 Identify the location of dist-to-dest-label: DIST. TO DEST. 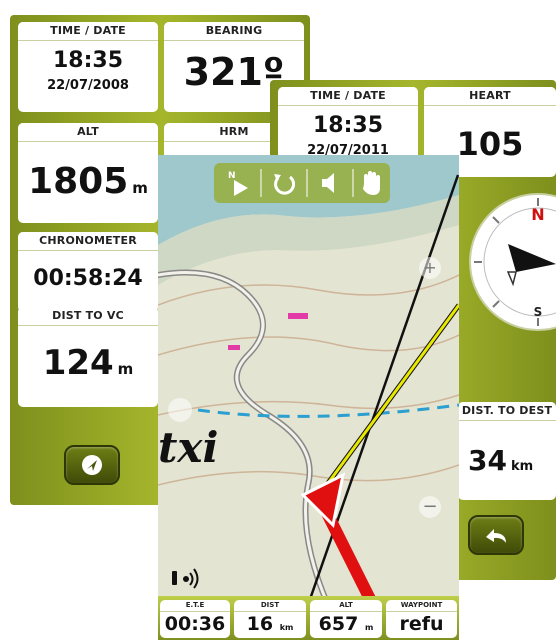
(507, 411).